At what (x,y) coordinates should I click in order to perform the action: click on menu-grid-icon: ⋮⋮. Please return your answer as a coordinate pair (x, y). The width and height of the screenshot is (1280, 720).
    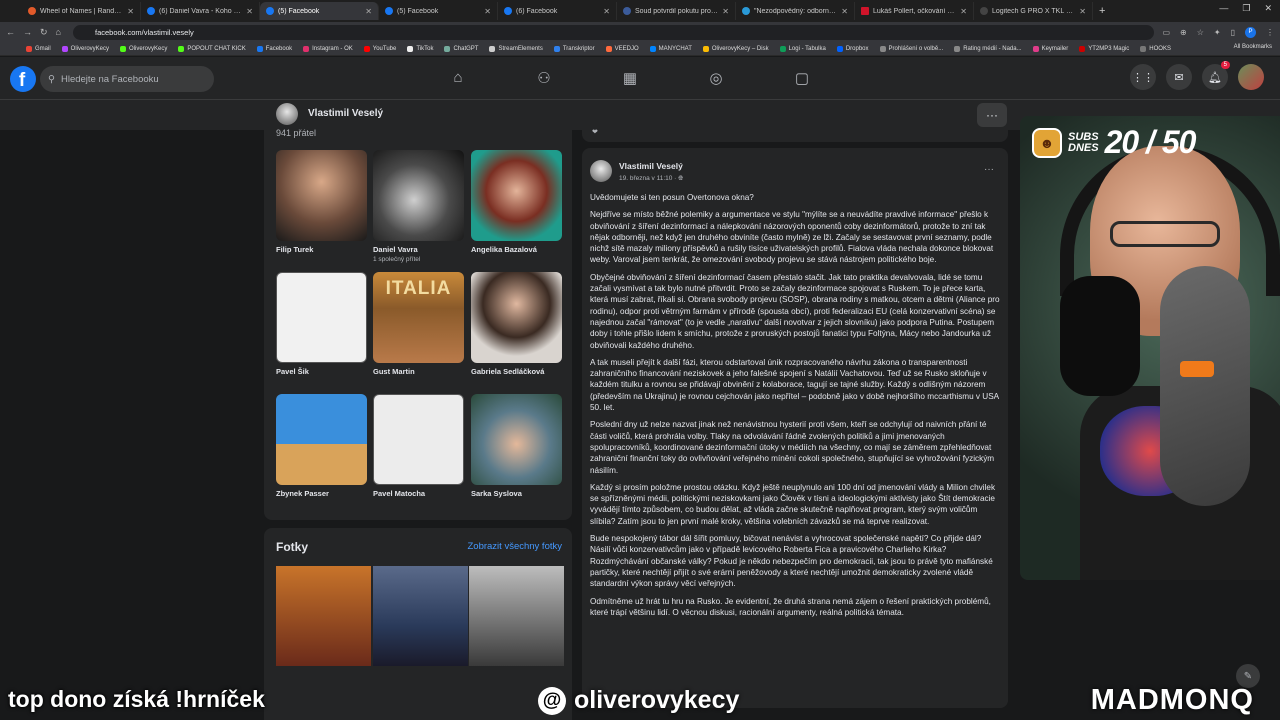
    Looking at the image, I should click on (1143, 77).